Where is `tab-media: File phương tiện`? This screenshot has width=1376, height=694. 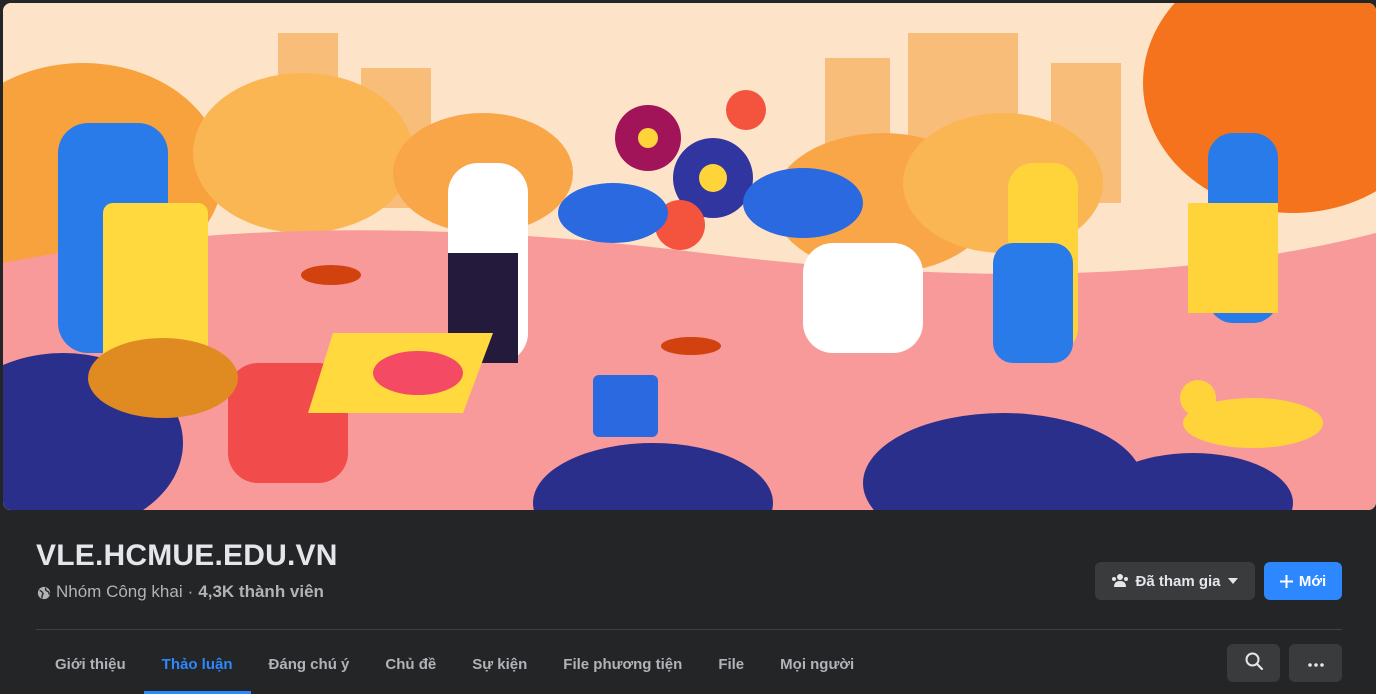
tab-media: File phương tiện is located at coordinates (622, 664).